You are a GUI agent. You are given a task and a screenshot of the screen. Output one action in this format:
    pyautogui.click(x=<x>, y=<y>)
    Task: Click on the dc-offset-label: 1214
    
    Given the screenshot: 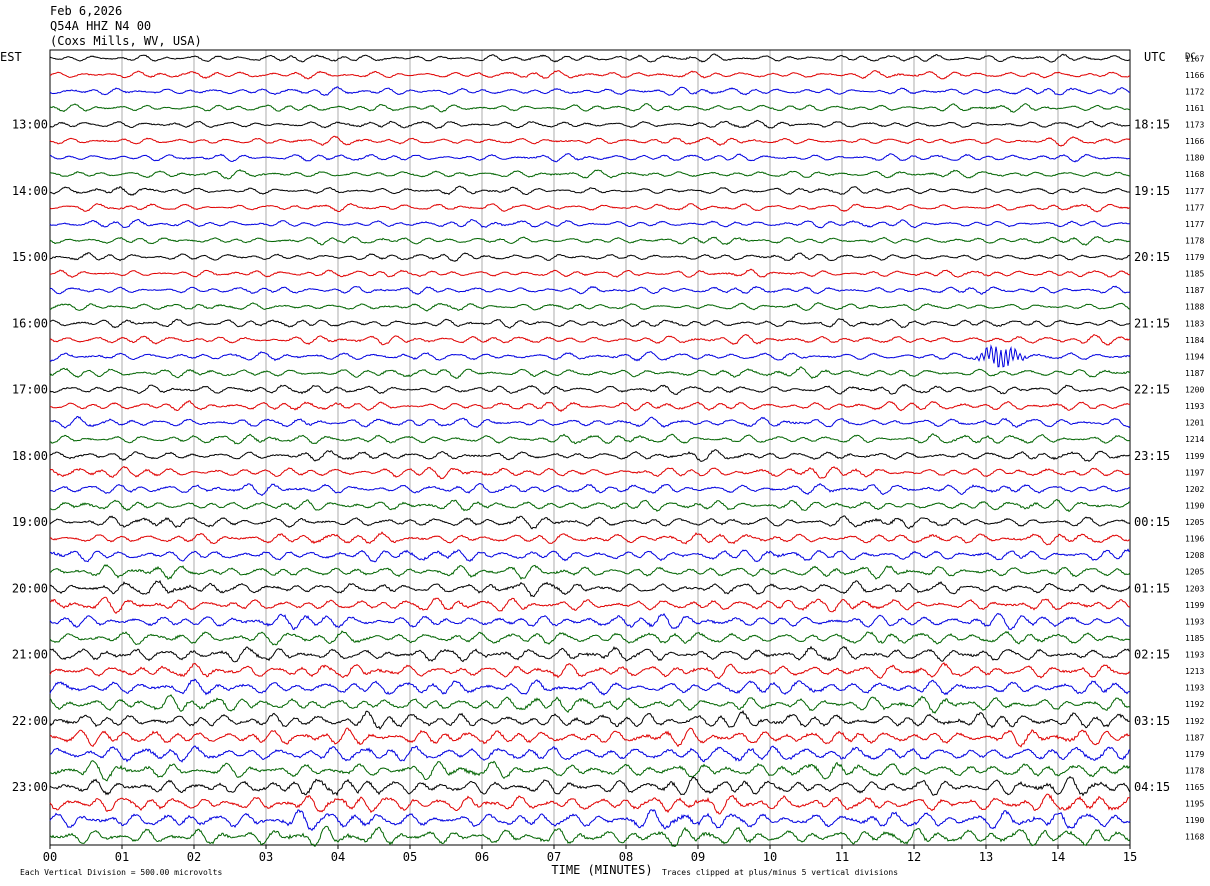 What is the action you would take?
    pyautogui.click(x=1194, y=439)
    